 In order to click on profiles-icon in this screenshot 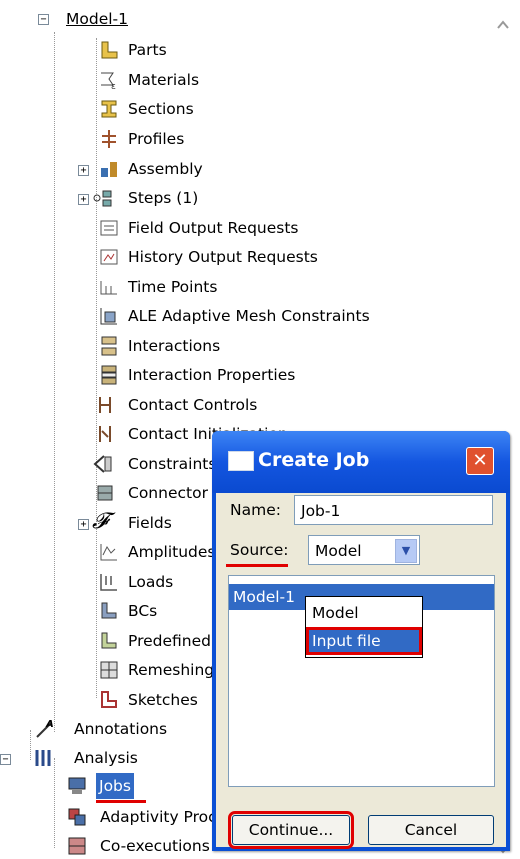, I will do `click(109, 139)`.